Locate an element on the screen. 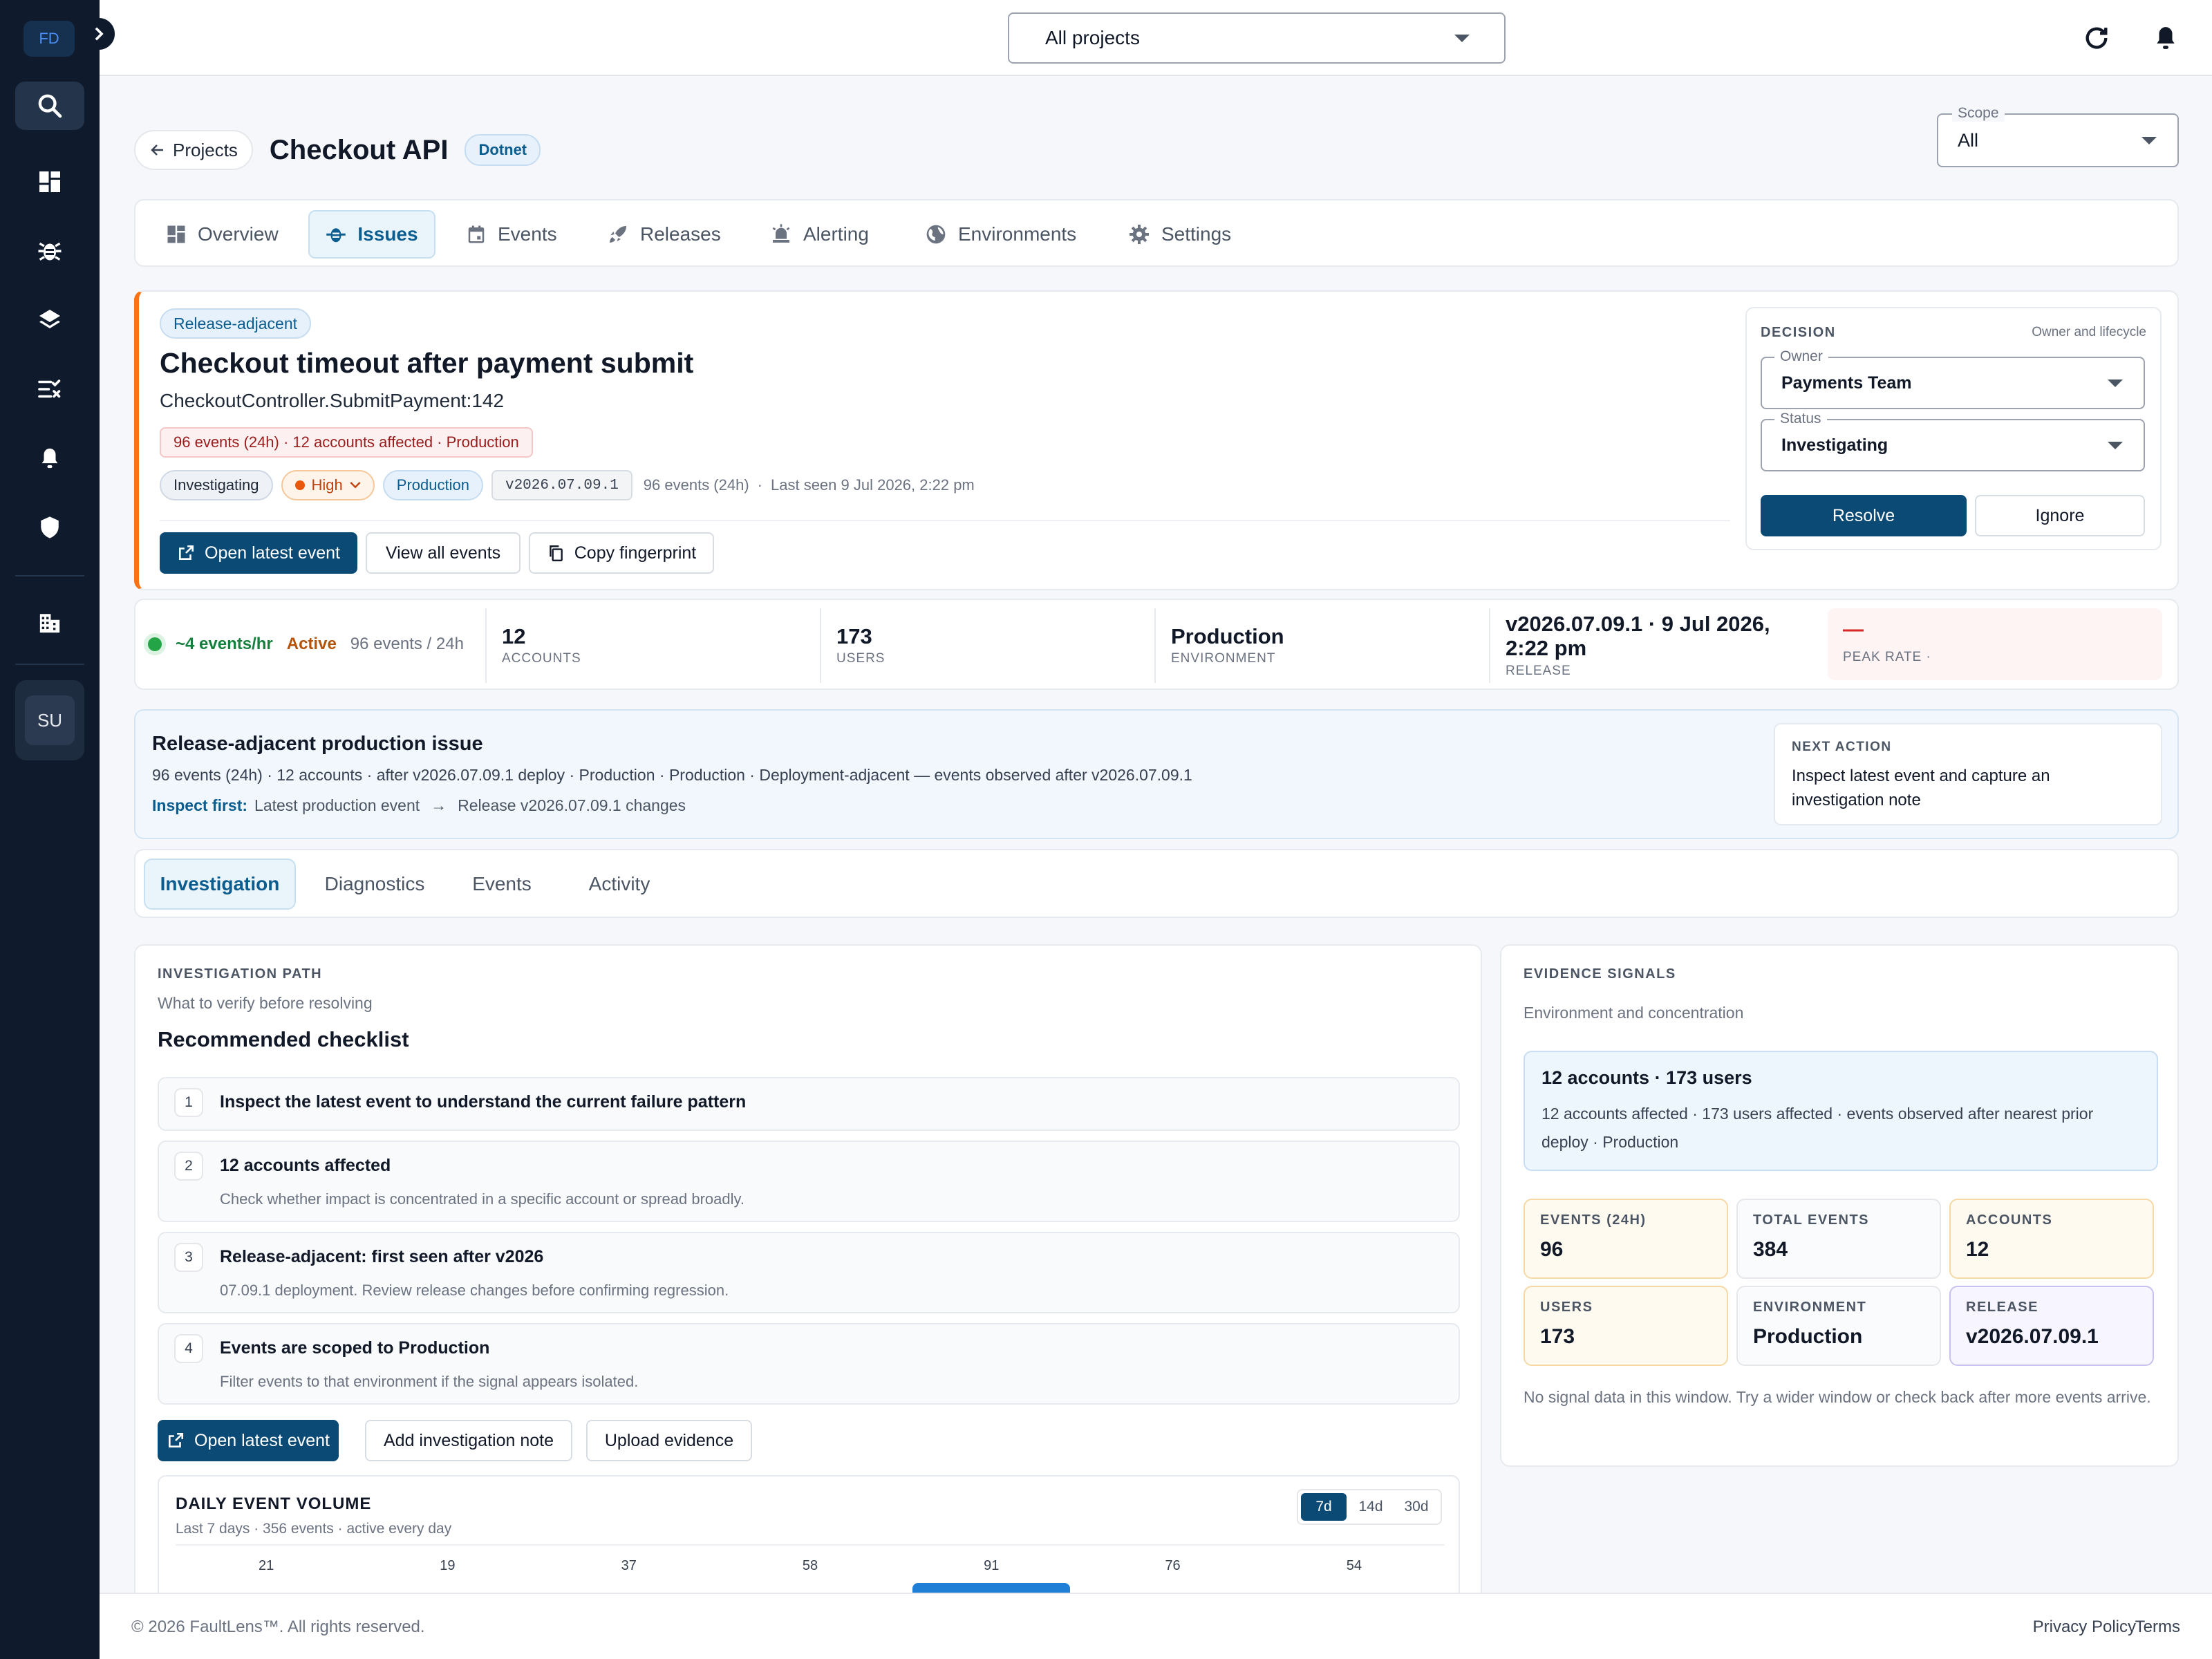 The width and height of the screenshot is (2212, 1659). tab-investigation: Investigation is located at coordinates (220, 885).